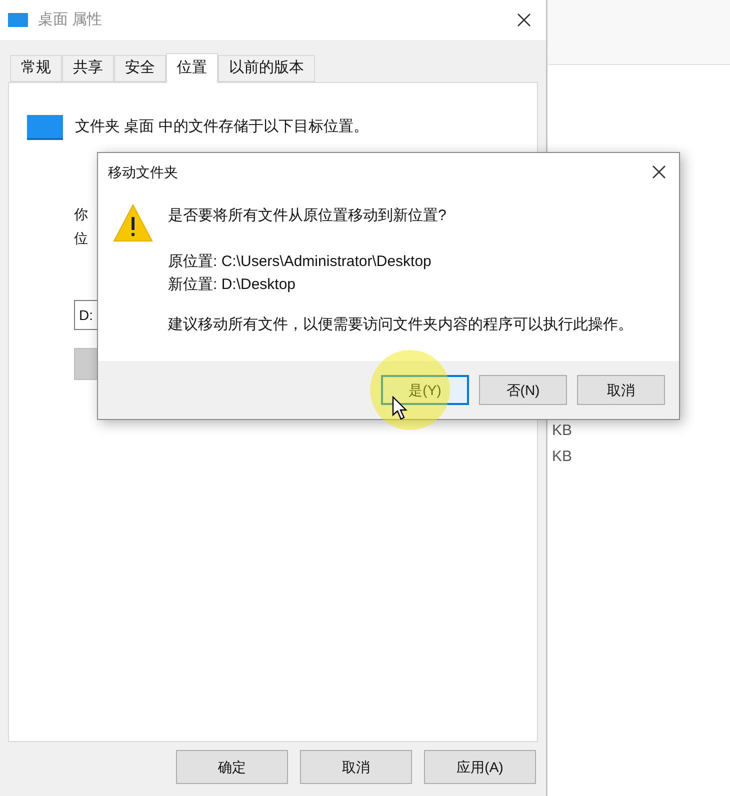  What do you see at coordinates (221, 127) in the screenshot?
I see `location-description: 文件夹 桌面 中的文件存储于以下目标位置。` at bounding box center [221, 127].